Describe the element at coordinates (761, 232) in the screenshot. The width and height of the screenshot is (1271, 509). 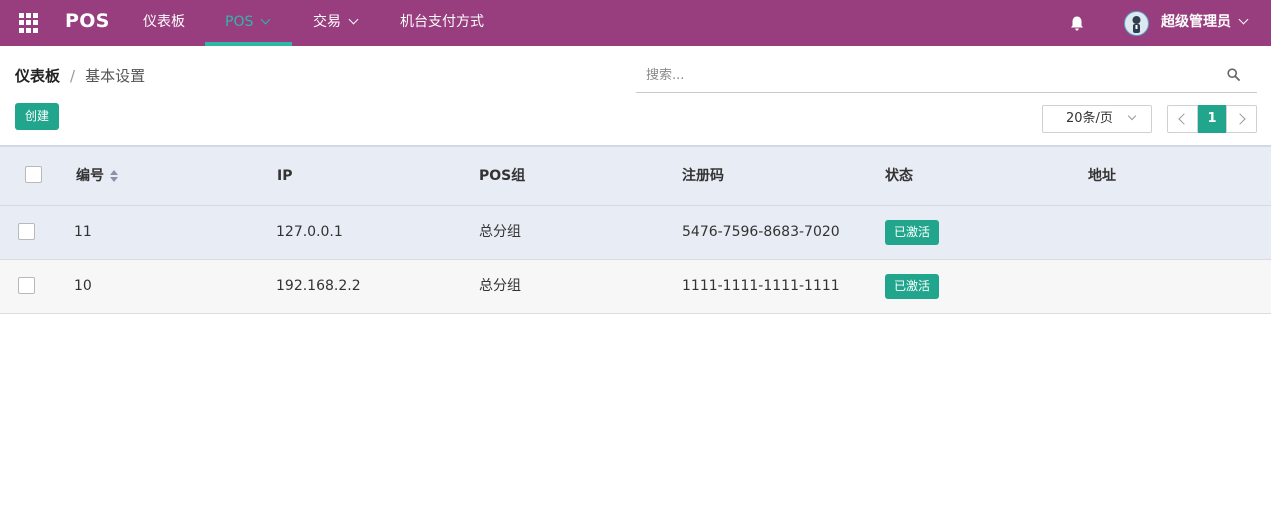
I see `cell-reg-code: 5476-7596-8683-7020` at that location.